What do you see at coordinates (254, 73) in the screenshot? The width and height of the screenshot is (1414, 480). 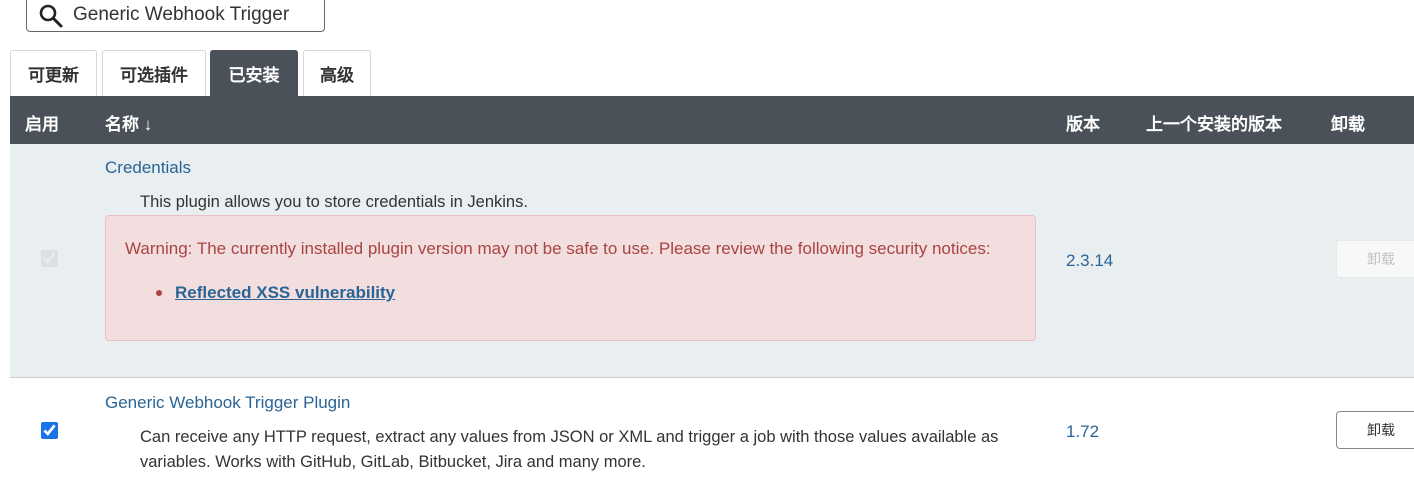 I see `tab-installed: 已安装` at bounding box center [254, 73].